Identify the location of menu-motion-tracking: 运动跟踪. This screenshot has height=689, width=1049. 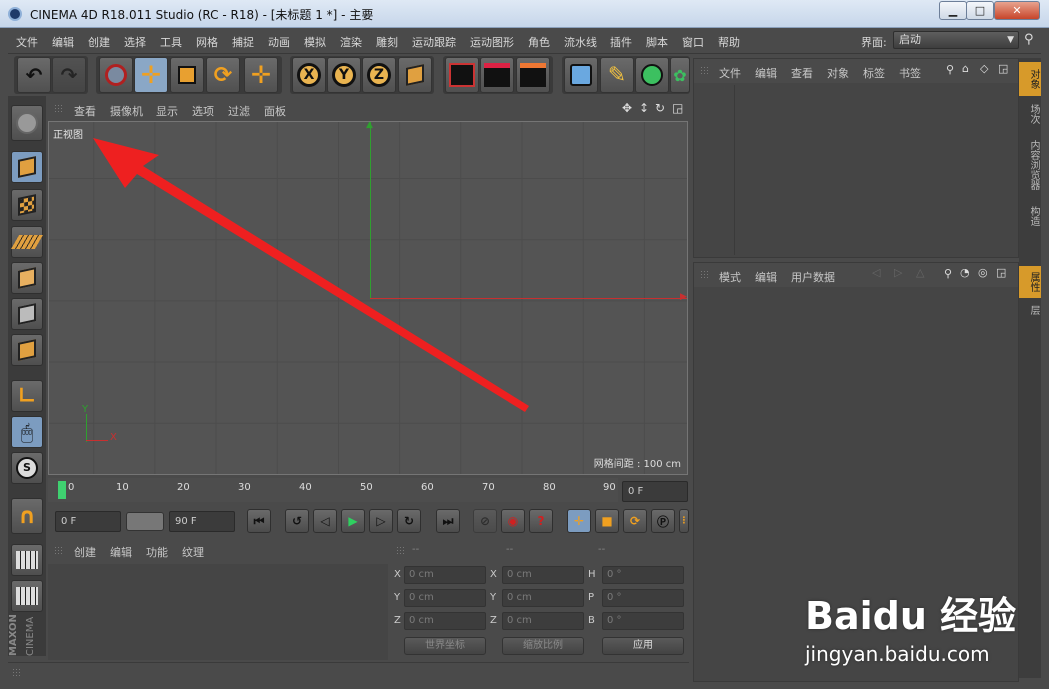
(434, 42).